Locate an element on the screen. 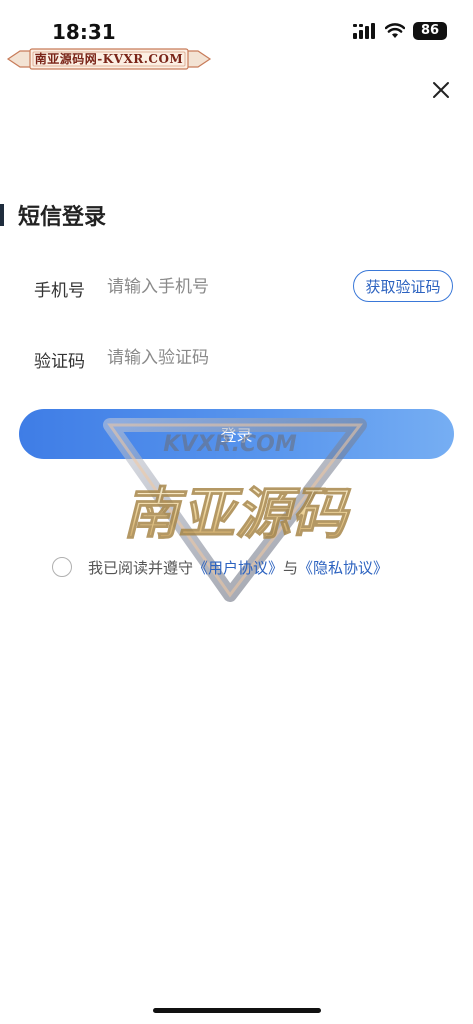  phone-label: 手机号 is located at coordinates (59, 291).